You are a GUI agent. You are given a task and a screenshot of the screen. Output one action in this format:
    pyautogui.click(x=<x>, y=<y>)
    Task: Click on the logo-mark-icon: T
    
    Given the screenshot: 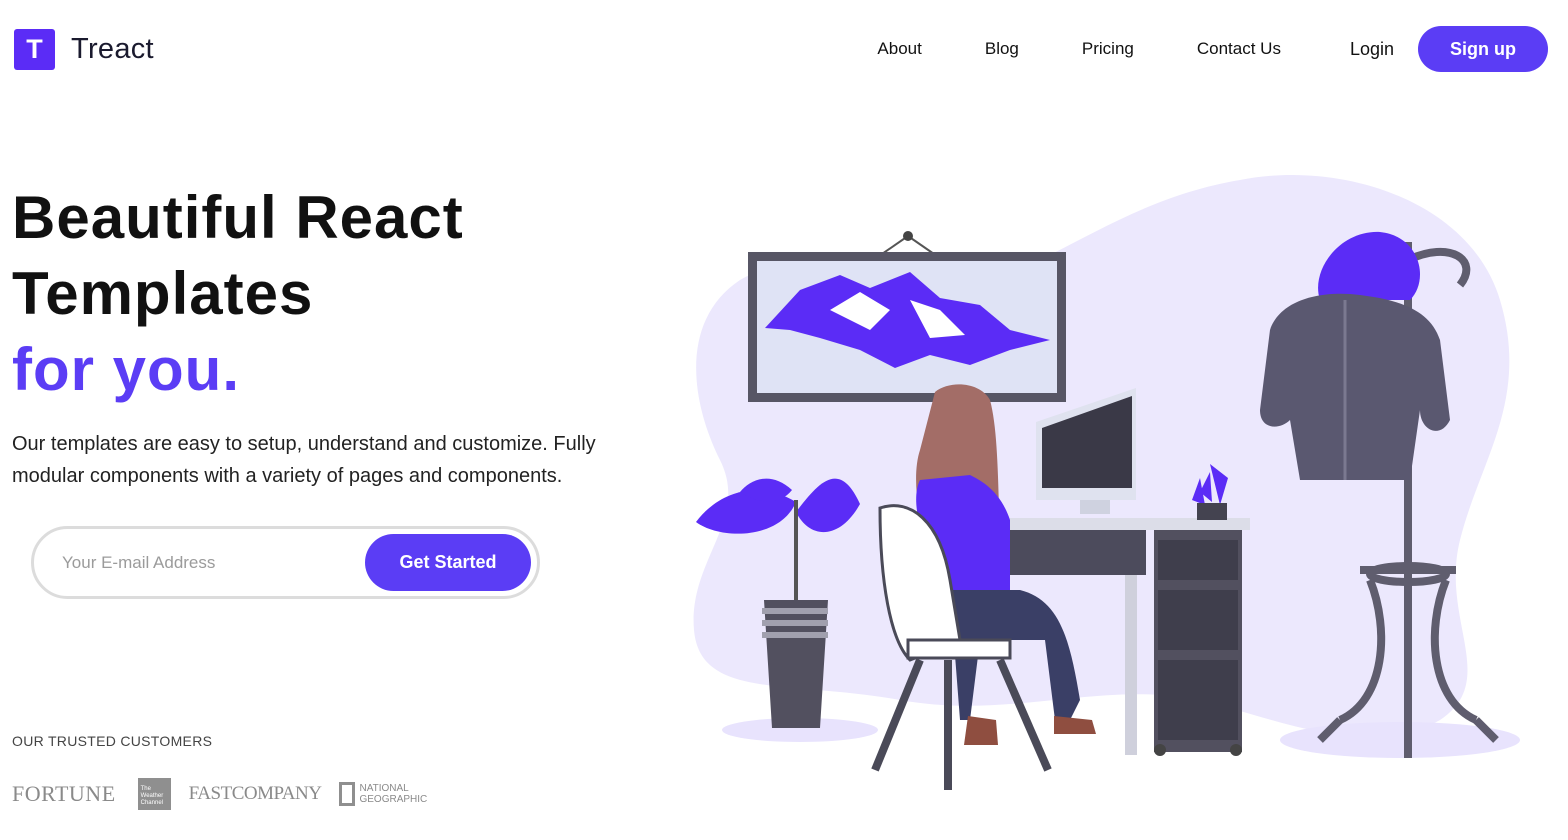 What is the action you would take?
    pyautogui.click(x=34, y=49)
    